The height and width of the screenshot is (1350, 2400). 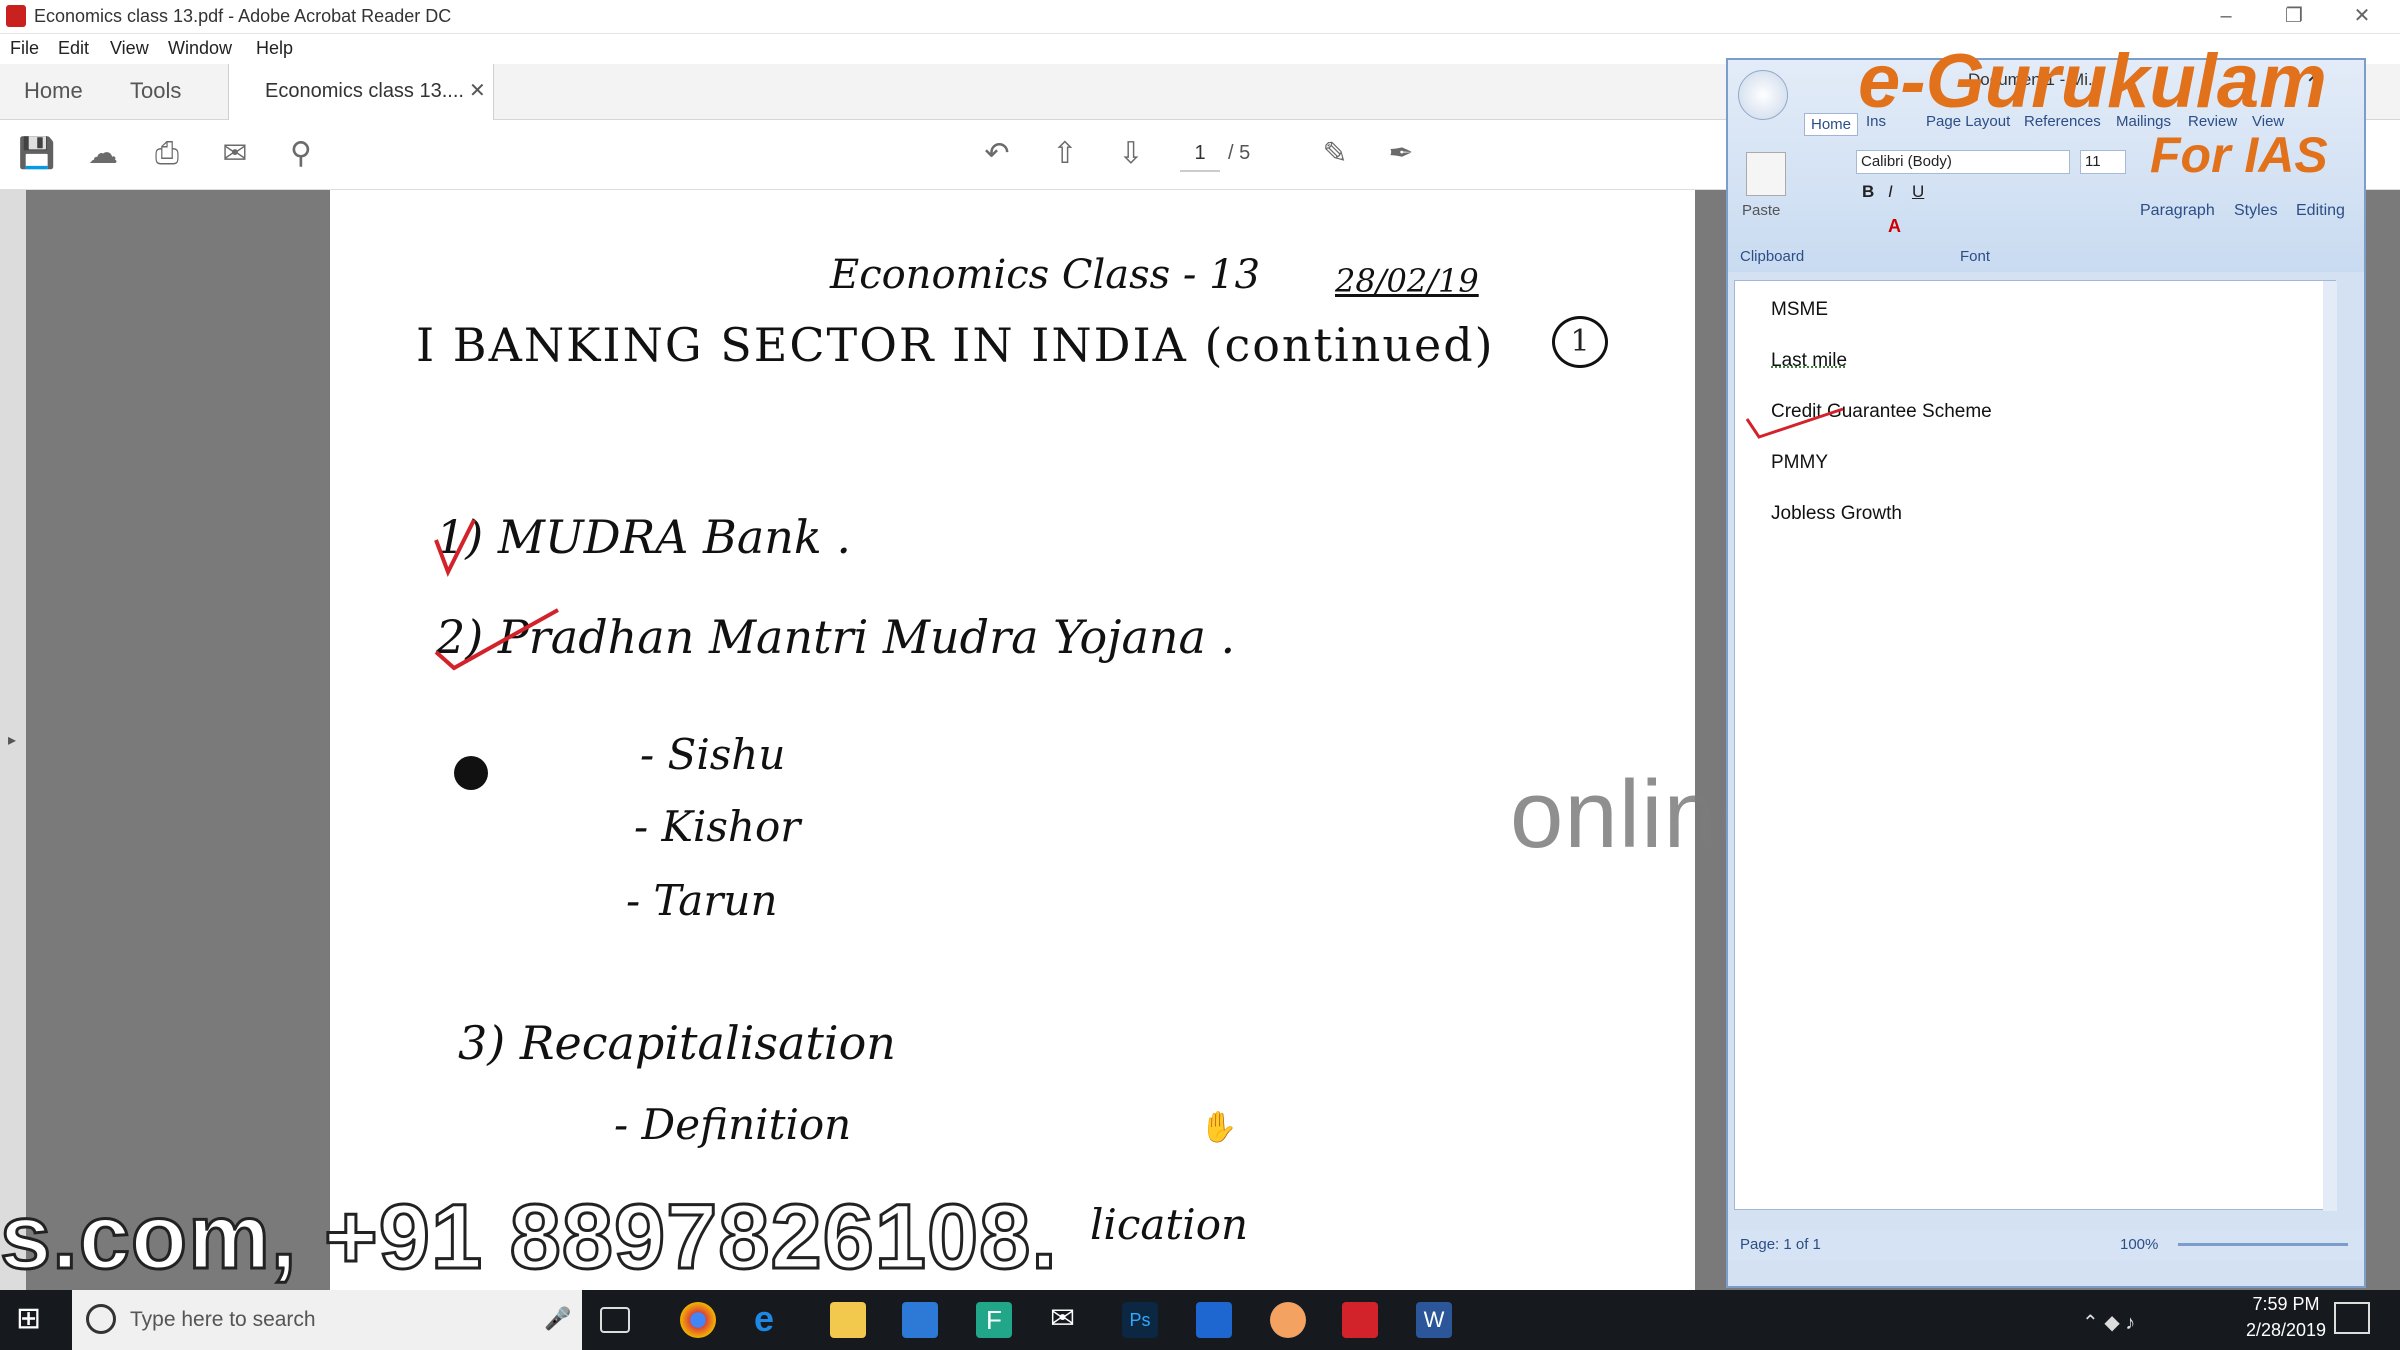 I want to click on notes-sub4: - Definition, so click(x=733, y=1124).